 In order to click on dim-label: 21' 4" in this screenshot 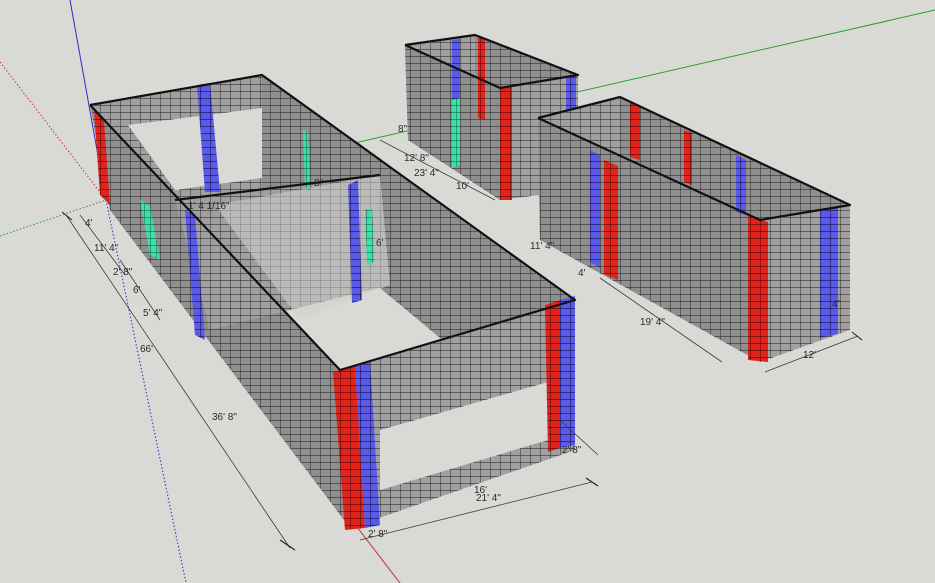, I will do `click(488, 498)`.